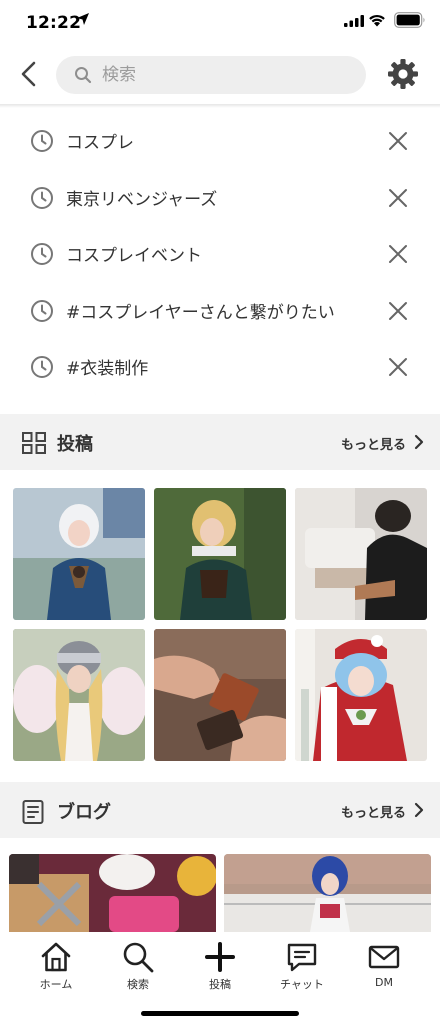 The height and width of the screenshot is (1024, 440). Describe the element at coordinates (302, 957) in the screenshot. I see `chat-icon` at that location.